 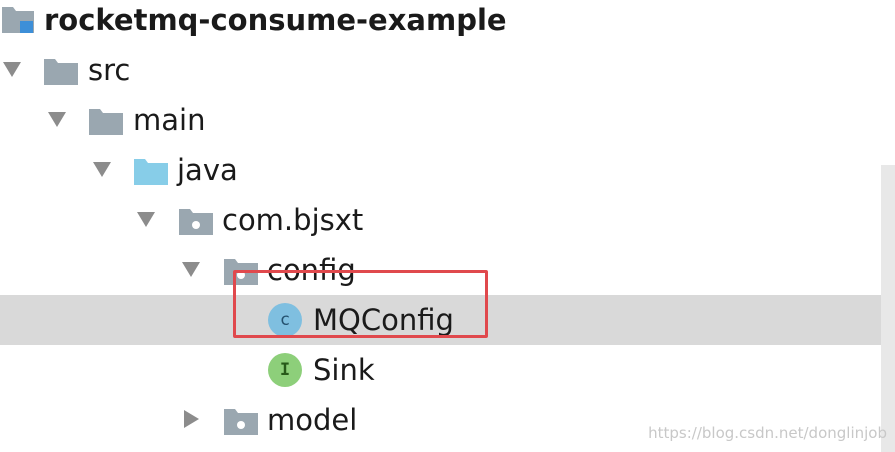 What do you see at coordinates (191, 419) in the screenshot?
I see `collapsed-arrow-icon` at bounding box center [191, 419].